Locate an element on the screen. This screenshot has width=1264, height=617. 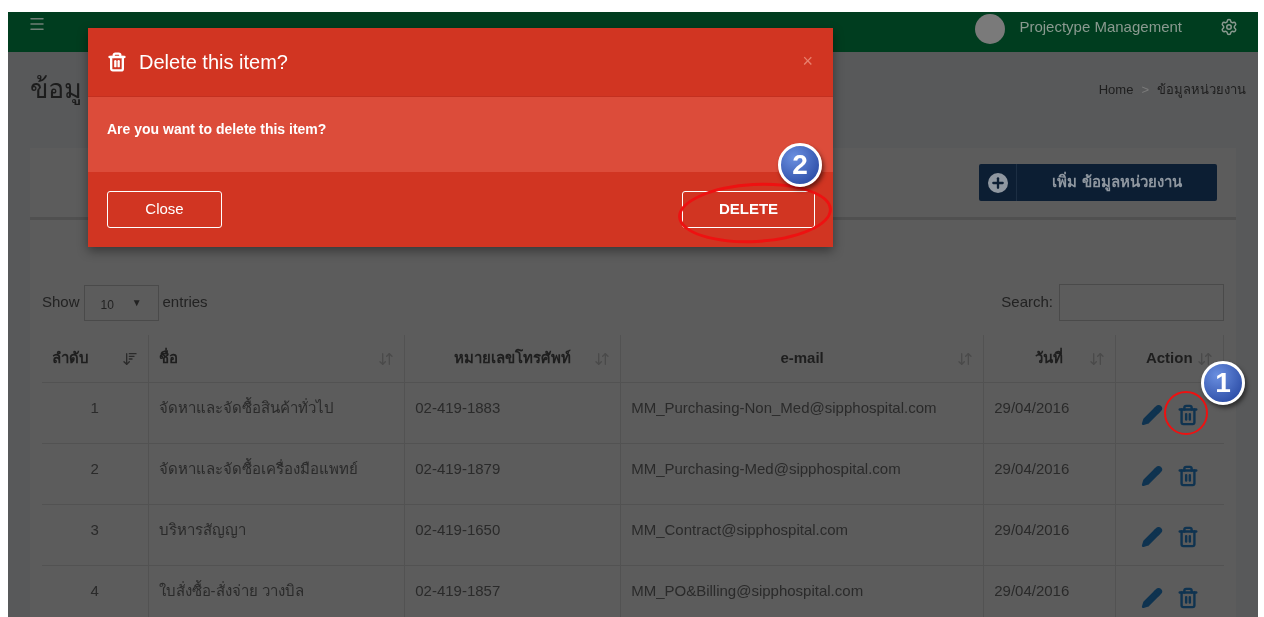
close-icon: × is located at coordinates (807, 61).